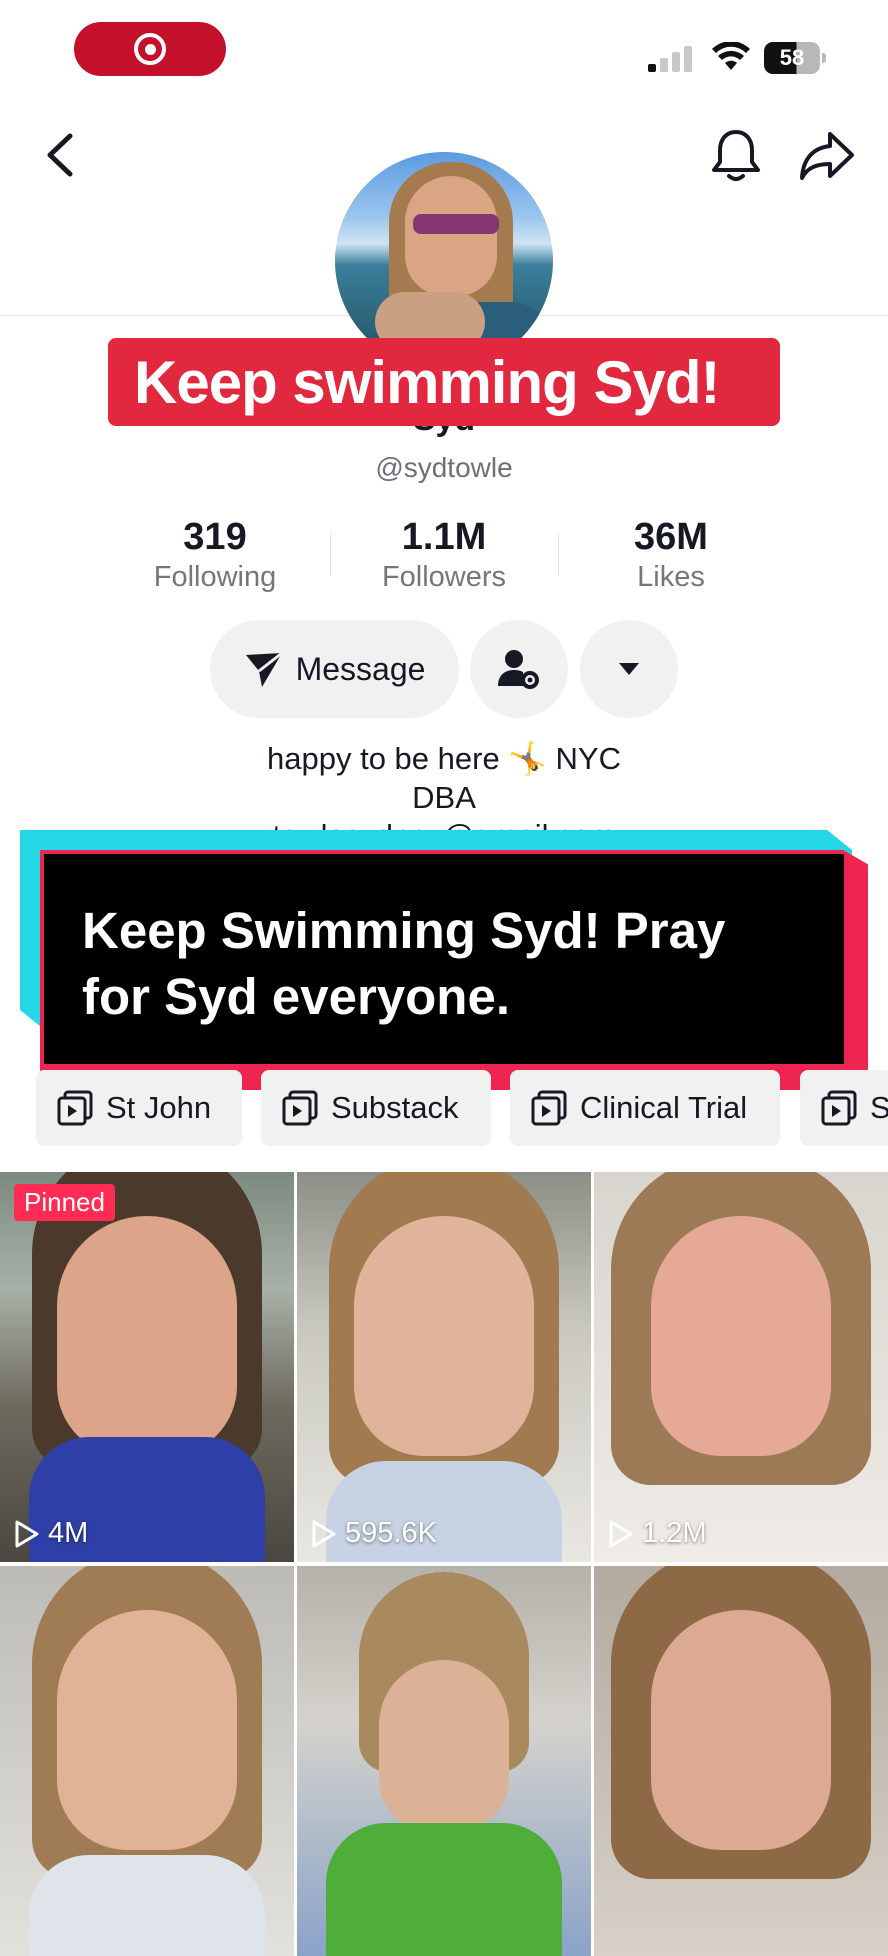 The height and width of the screenshot is (1956, 888). What do you see at coordinates (444, 797) in the screenshot?
I see `bio-line: DBA` at bounding box center [444, 797].